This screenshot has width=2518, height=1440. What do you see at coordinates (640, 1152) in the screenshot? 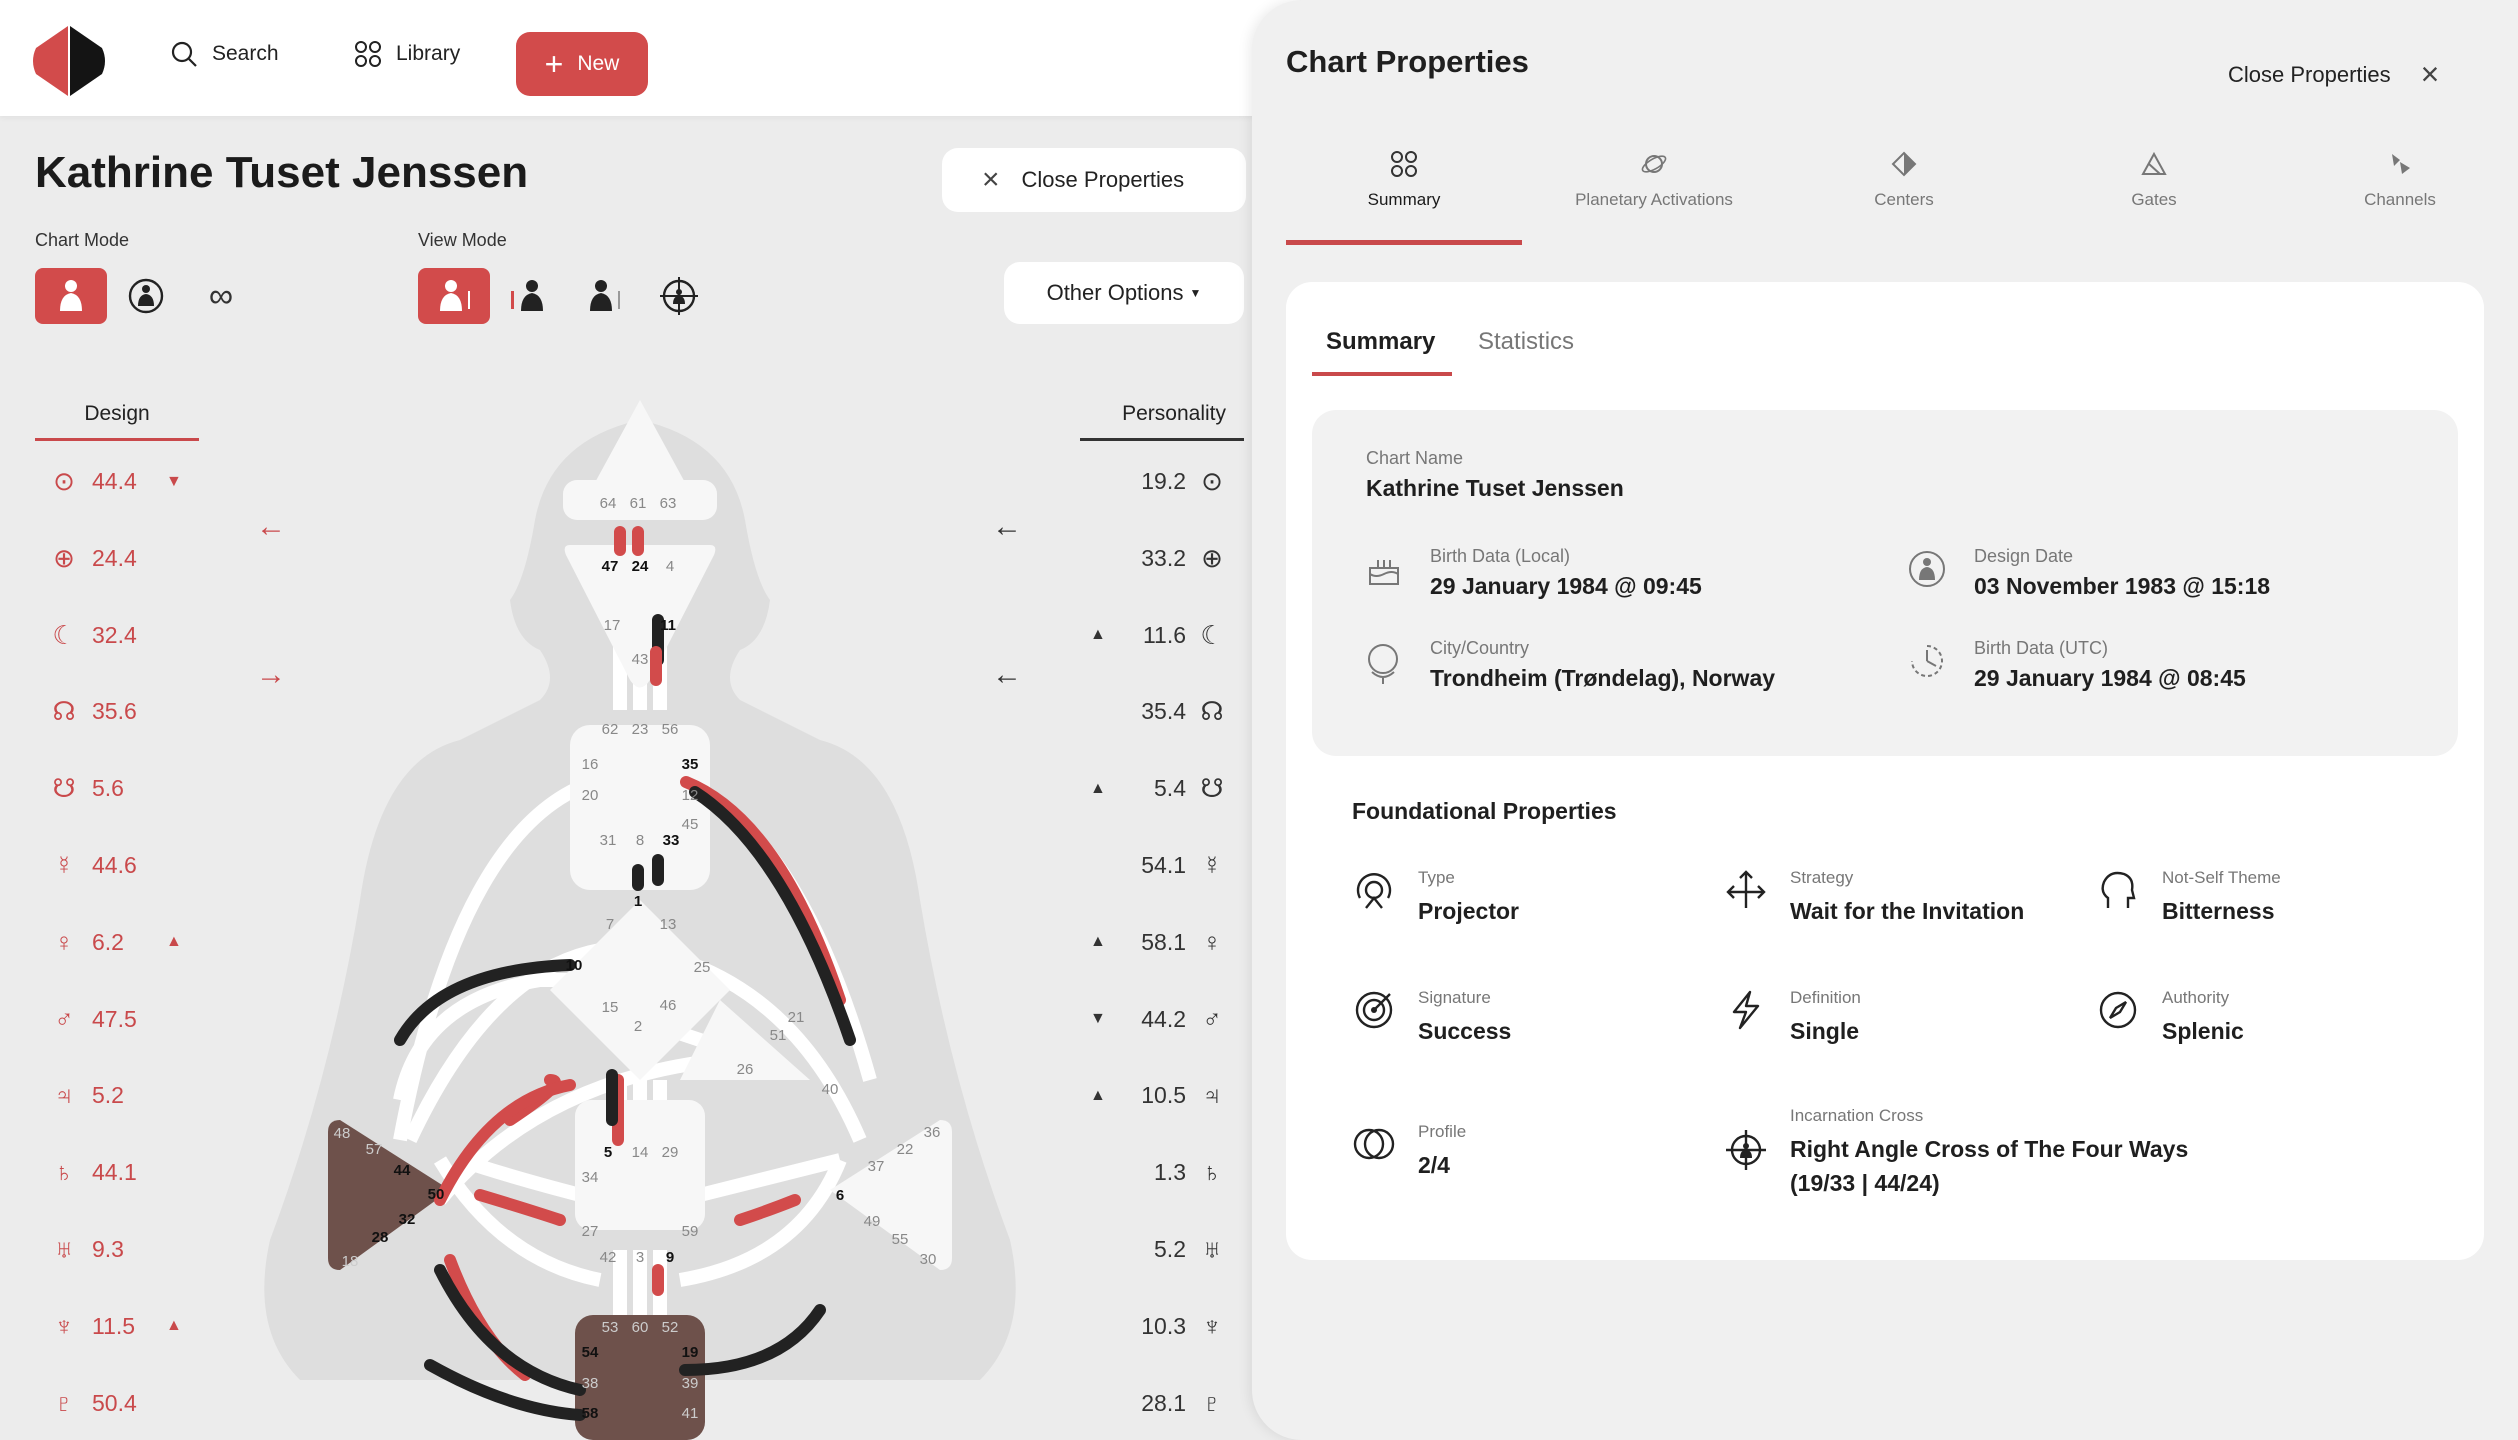
I see `gate-14: 14` at bounding box center [640, 1152].